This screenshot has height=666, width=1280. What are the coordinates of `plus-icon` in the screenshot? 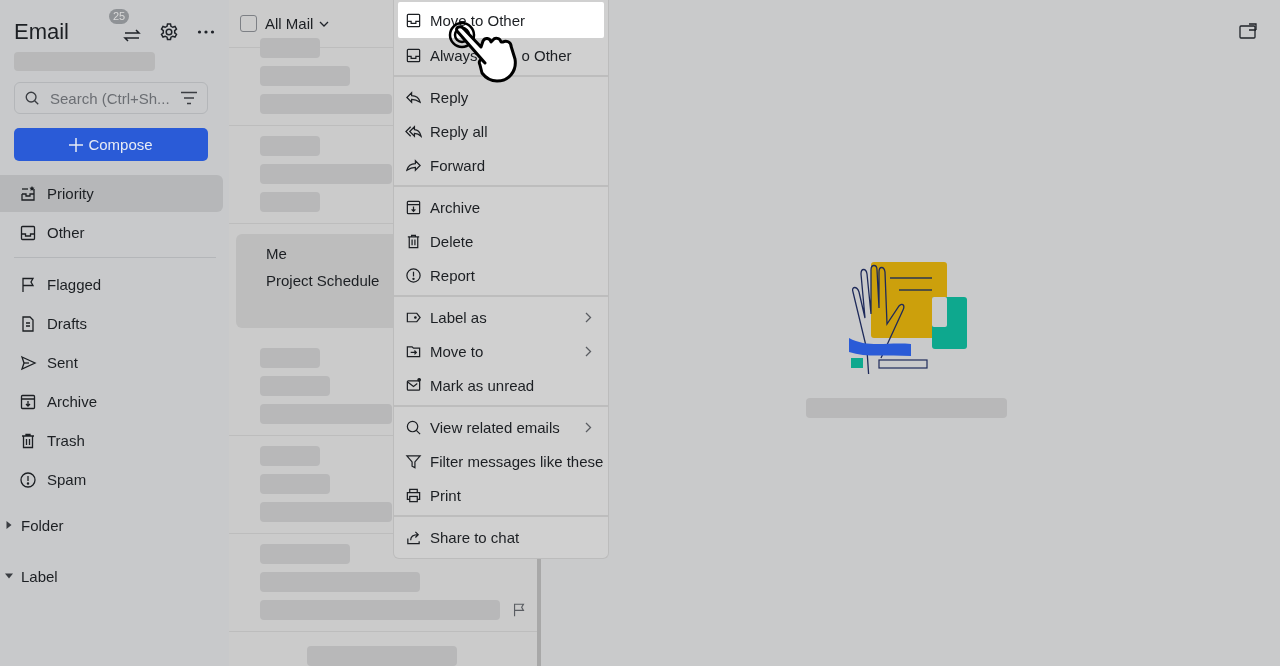 It's located at (76, 144).